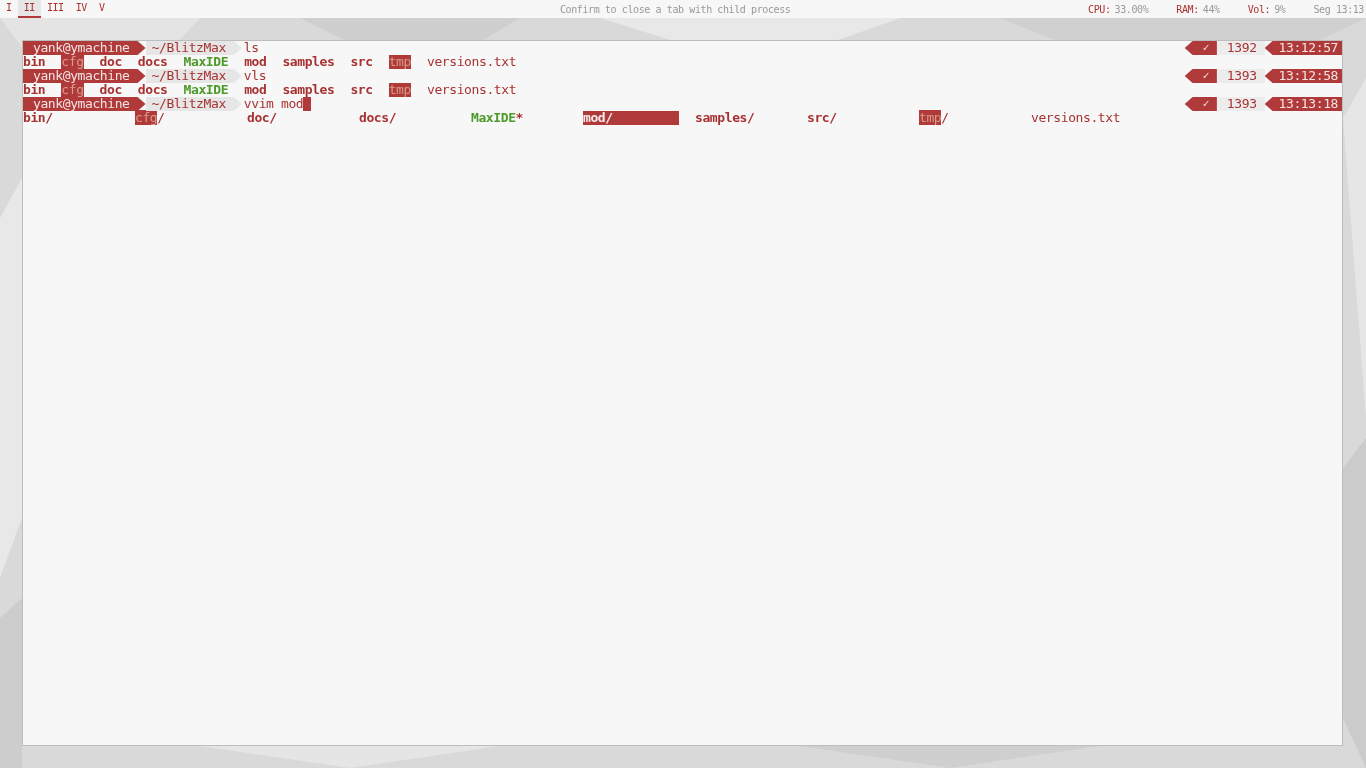 This screenshot has width=1366, height=768. I want to click on time-segment: 13:12:58, so click(1303, 76).